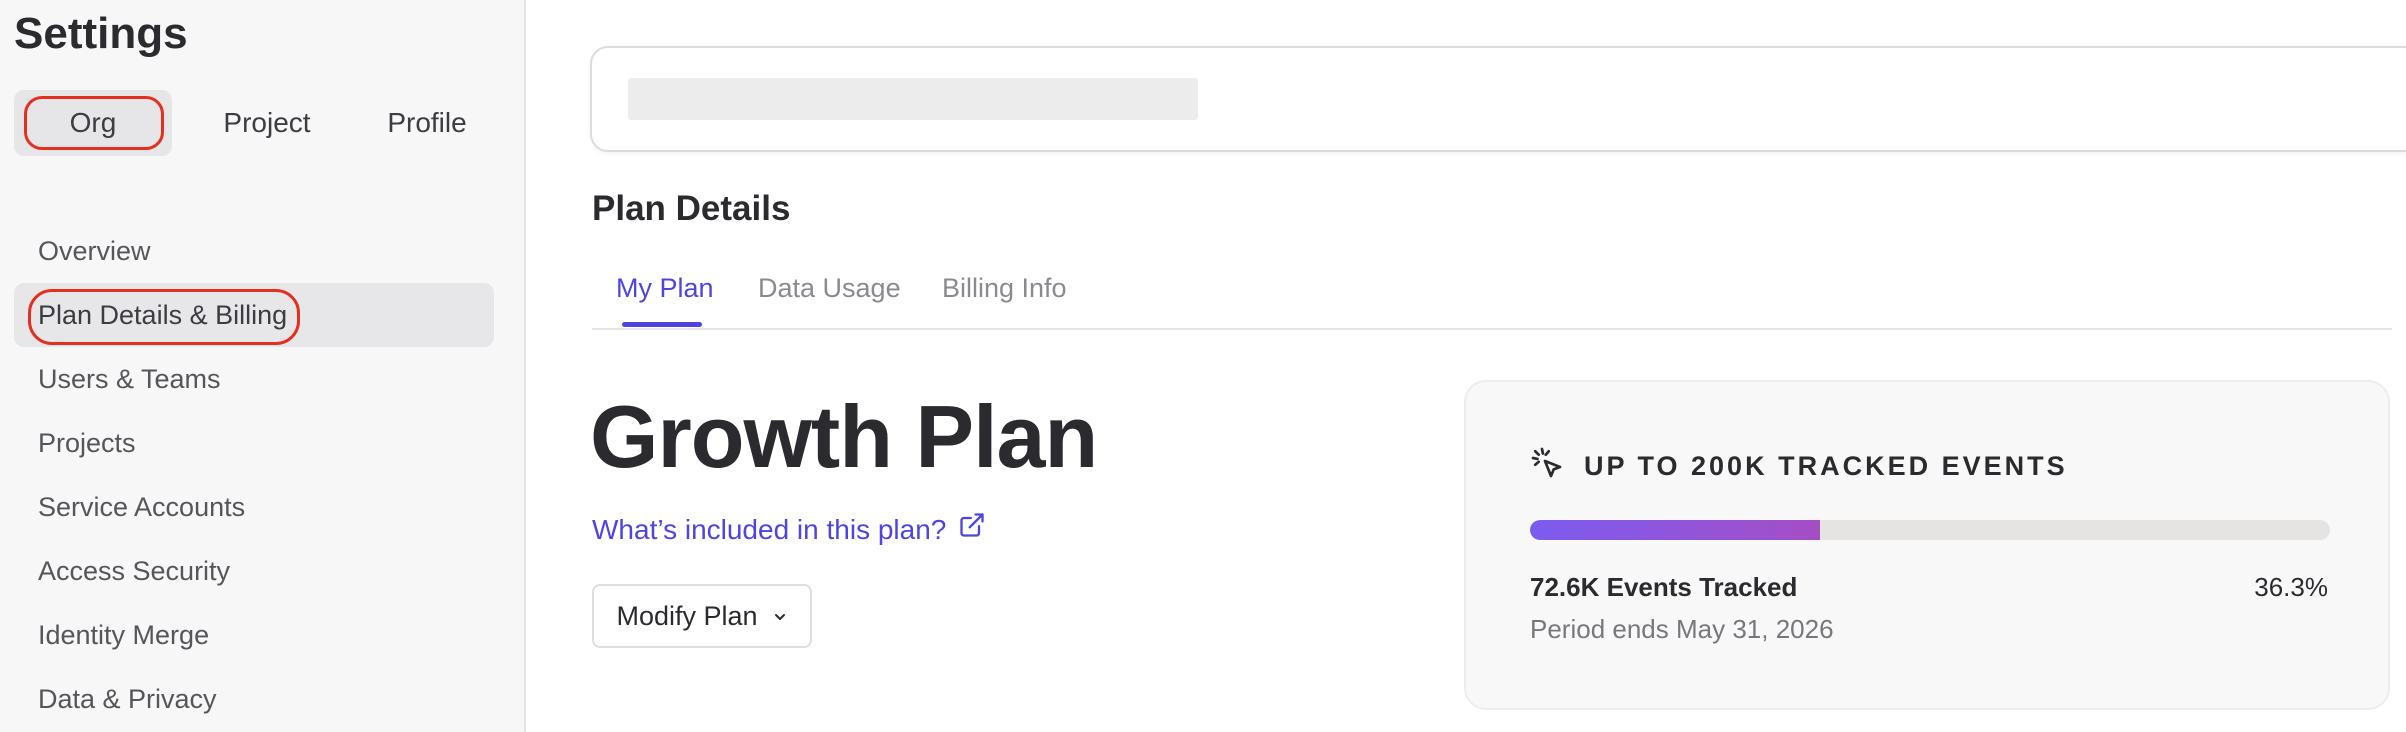 This screenshot has height=732, width=2406. Describe the element at coordinates (254, 251) in the screenshot. I see `sidebar-item-overview: Overview` at that location.